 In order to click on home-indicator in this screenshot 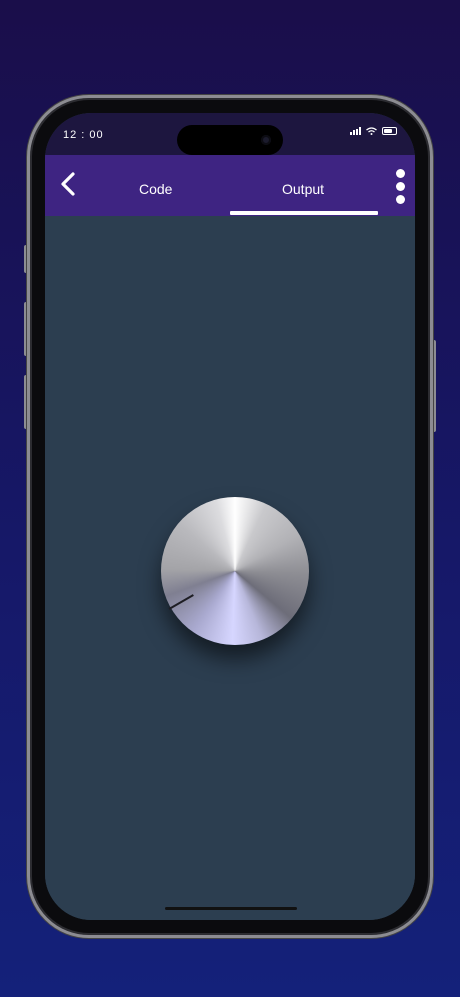, I will do `click(231, 908)`.